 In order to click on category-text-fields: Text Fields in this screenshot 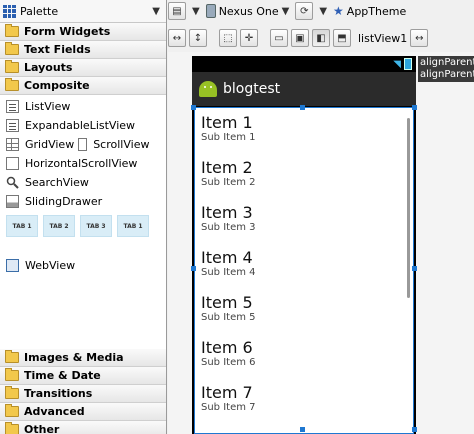, I will do `click(83, 50)`.